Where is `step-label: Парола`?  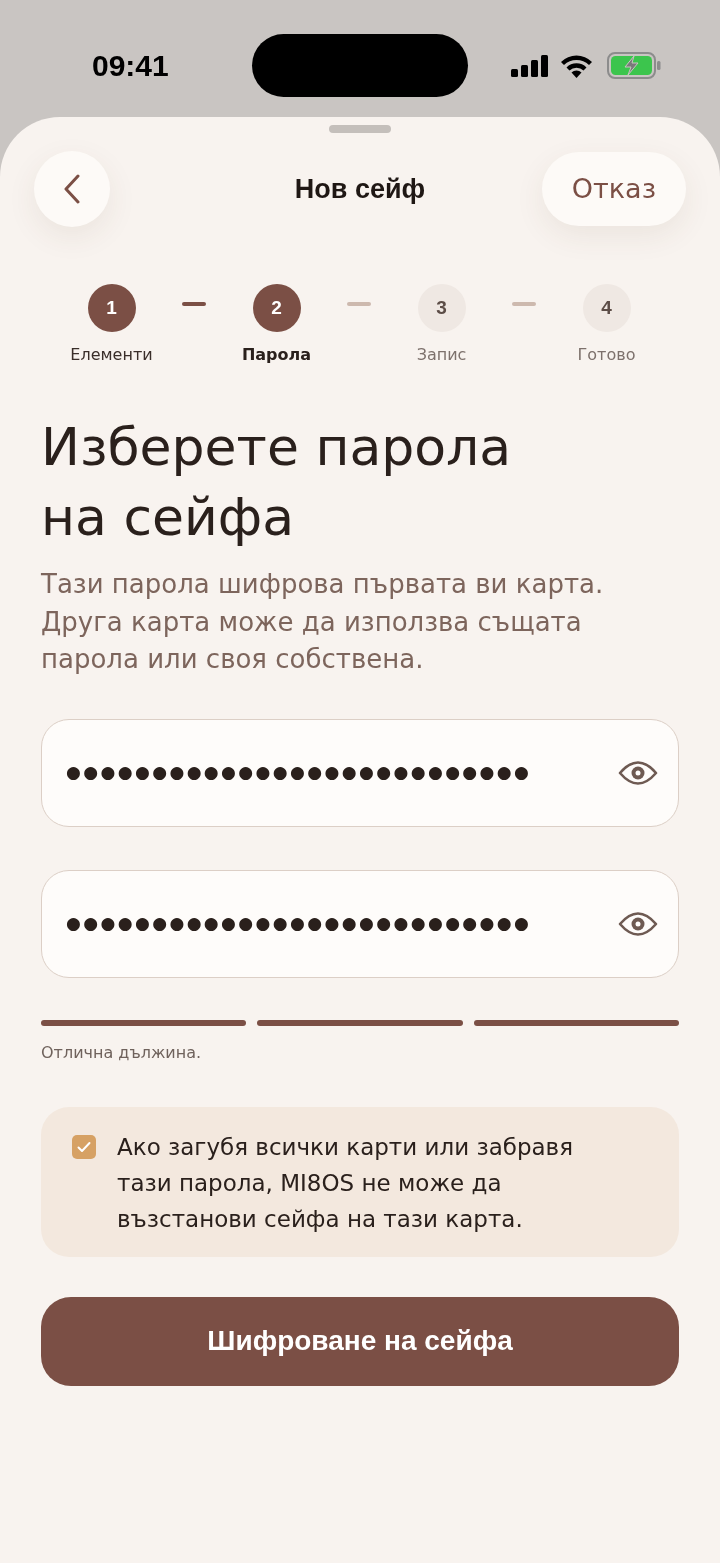
step-label: Парола is located at coordinates (276, 355).